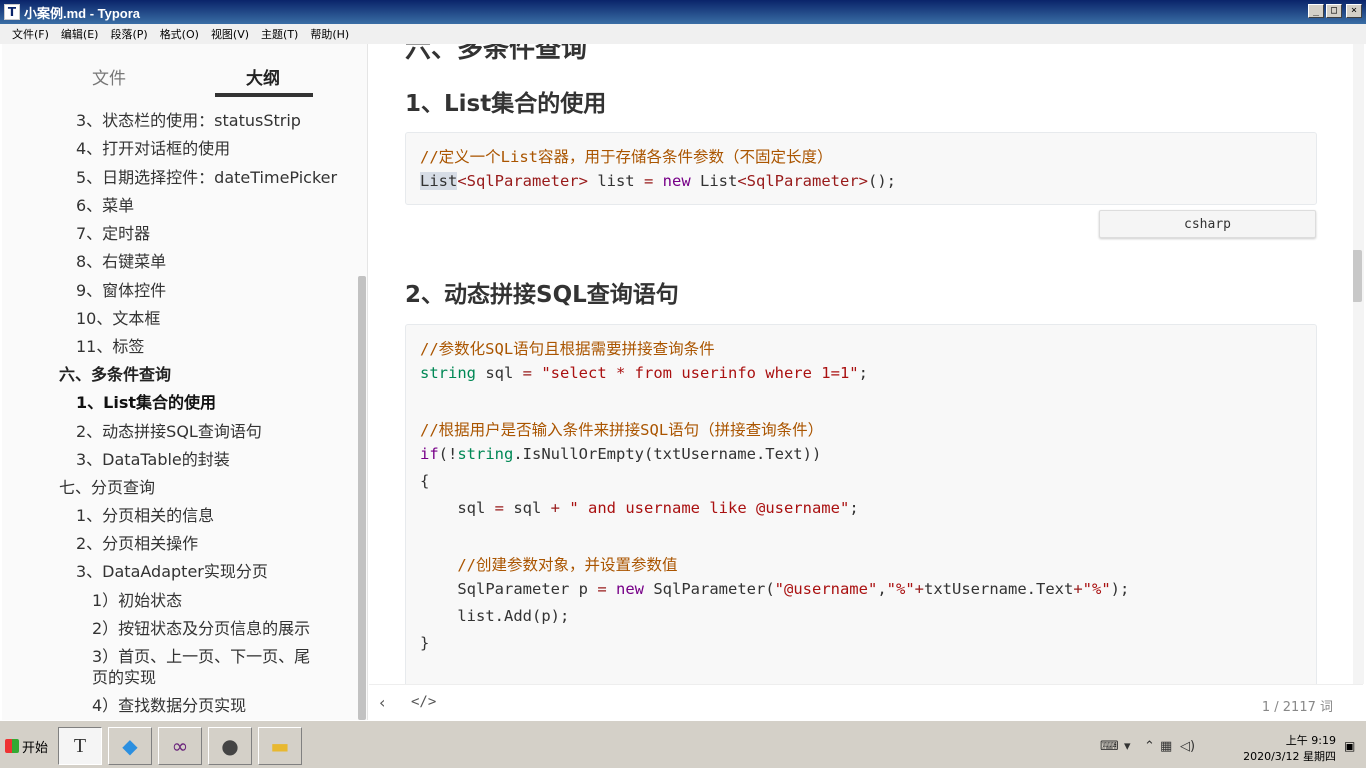 The image size is (1366, 768). I want to click on app-icon: ◆, so click(130, 746).